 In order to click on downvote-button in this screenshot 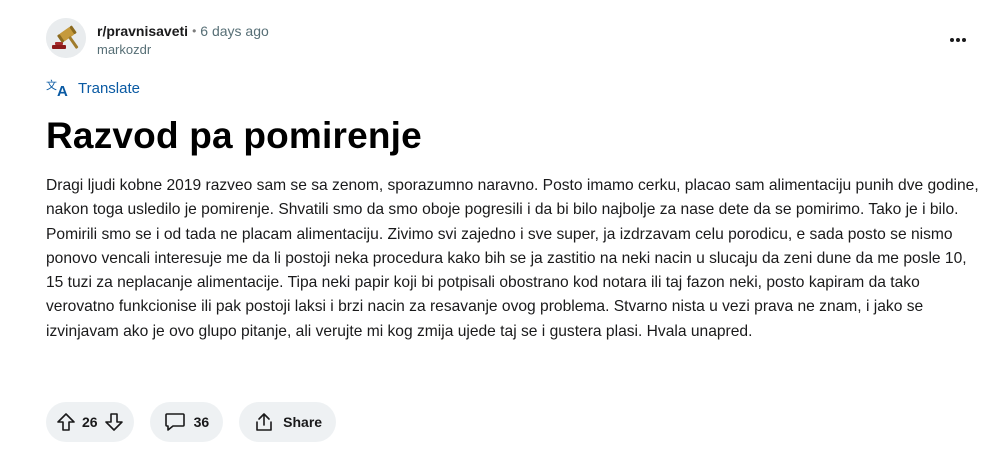, I will do `click(114, 422)`.